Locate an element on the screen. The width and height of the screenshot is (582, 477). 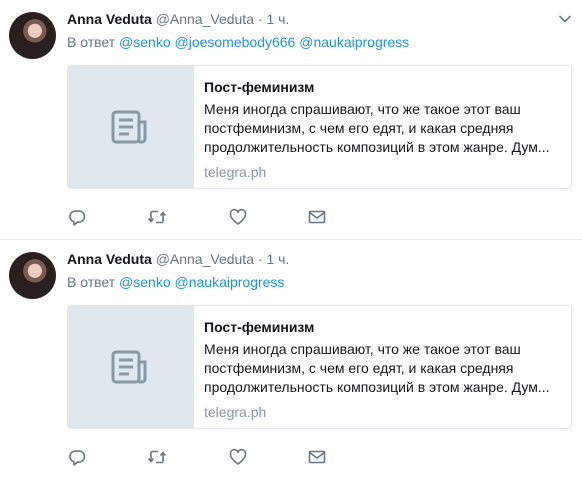
chevron-down-icon is located at coordinates (565, 19).